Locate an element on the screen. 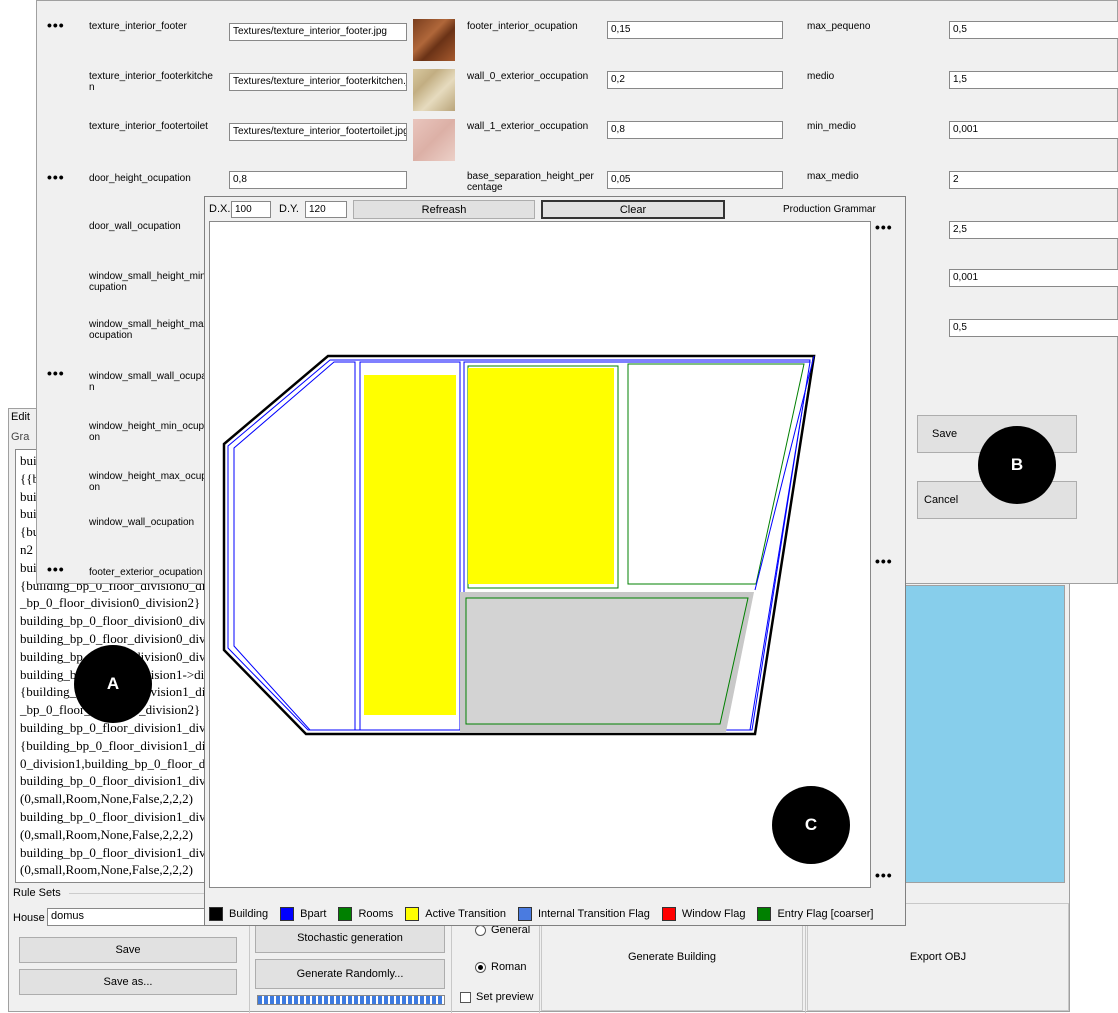 The width and height of the screenshot is (1118, 1013). progress-fill is located at coordinates (351, 1000).